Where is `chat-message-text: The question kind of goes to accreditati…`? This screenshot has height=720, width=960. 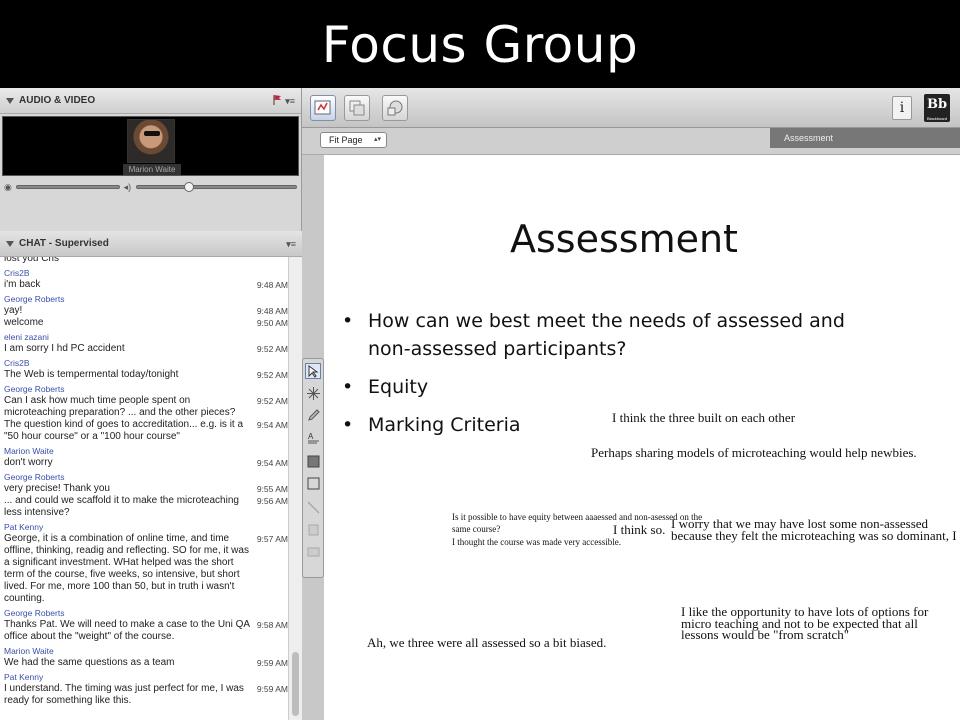
chat-message-text: The question kind of goes to accreditati… is located at coordinates (124, 430).